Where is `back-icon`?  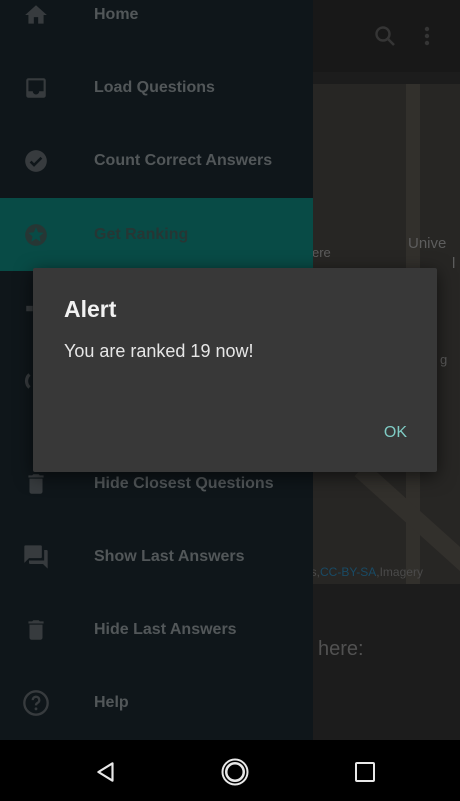 back-icon is located at coordinates (106, 772).